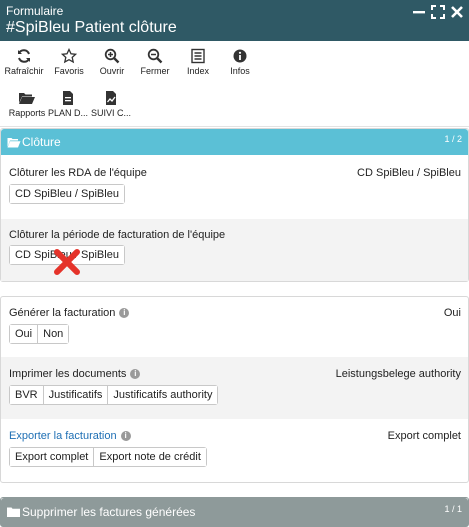 The image size is (469, 527). I want to click on imprimer-bvr-button: BVR, so click(27, 395).